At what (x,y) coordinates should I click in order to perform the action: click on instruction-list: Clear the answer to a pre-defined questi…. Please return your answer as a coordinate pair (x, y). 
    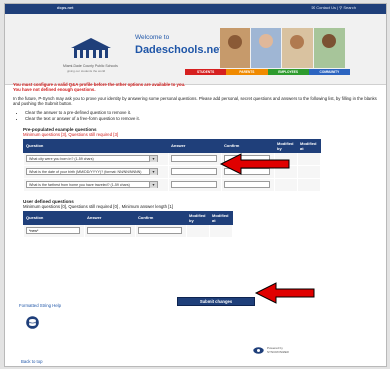
    Looking at the image, I should click on (204, 116).